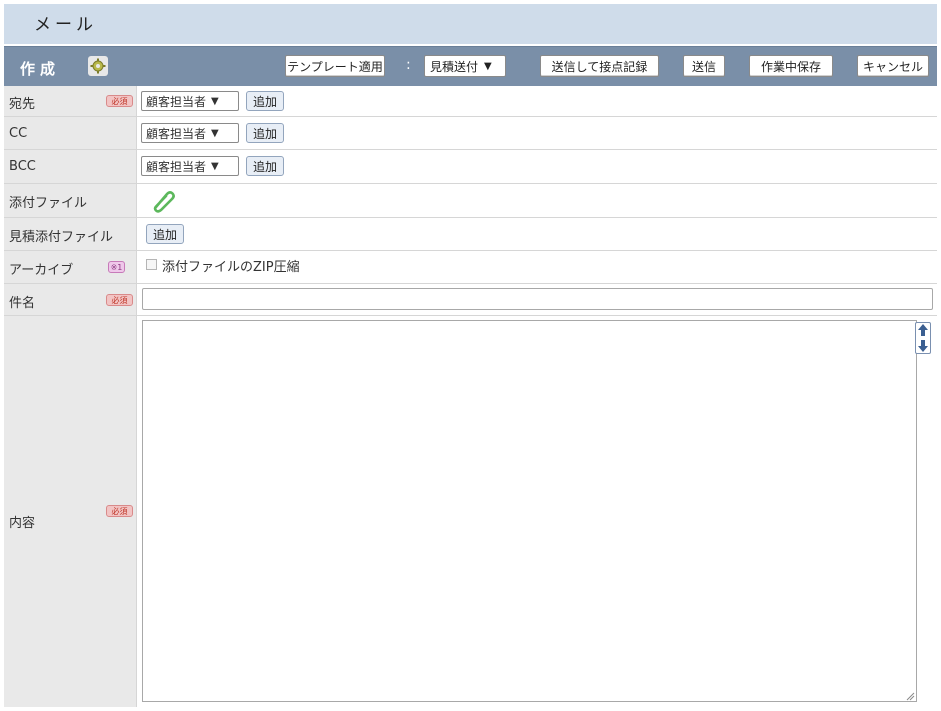 The height and width of the screenshot is (711, 941). Describe the element at coordinates (176, 133) in the screenshot. I see `cc-select-value: 顧客担当者` at that location.